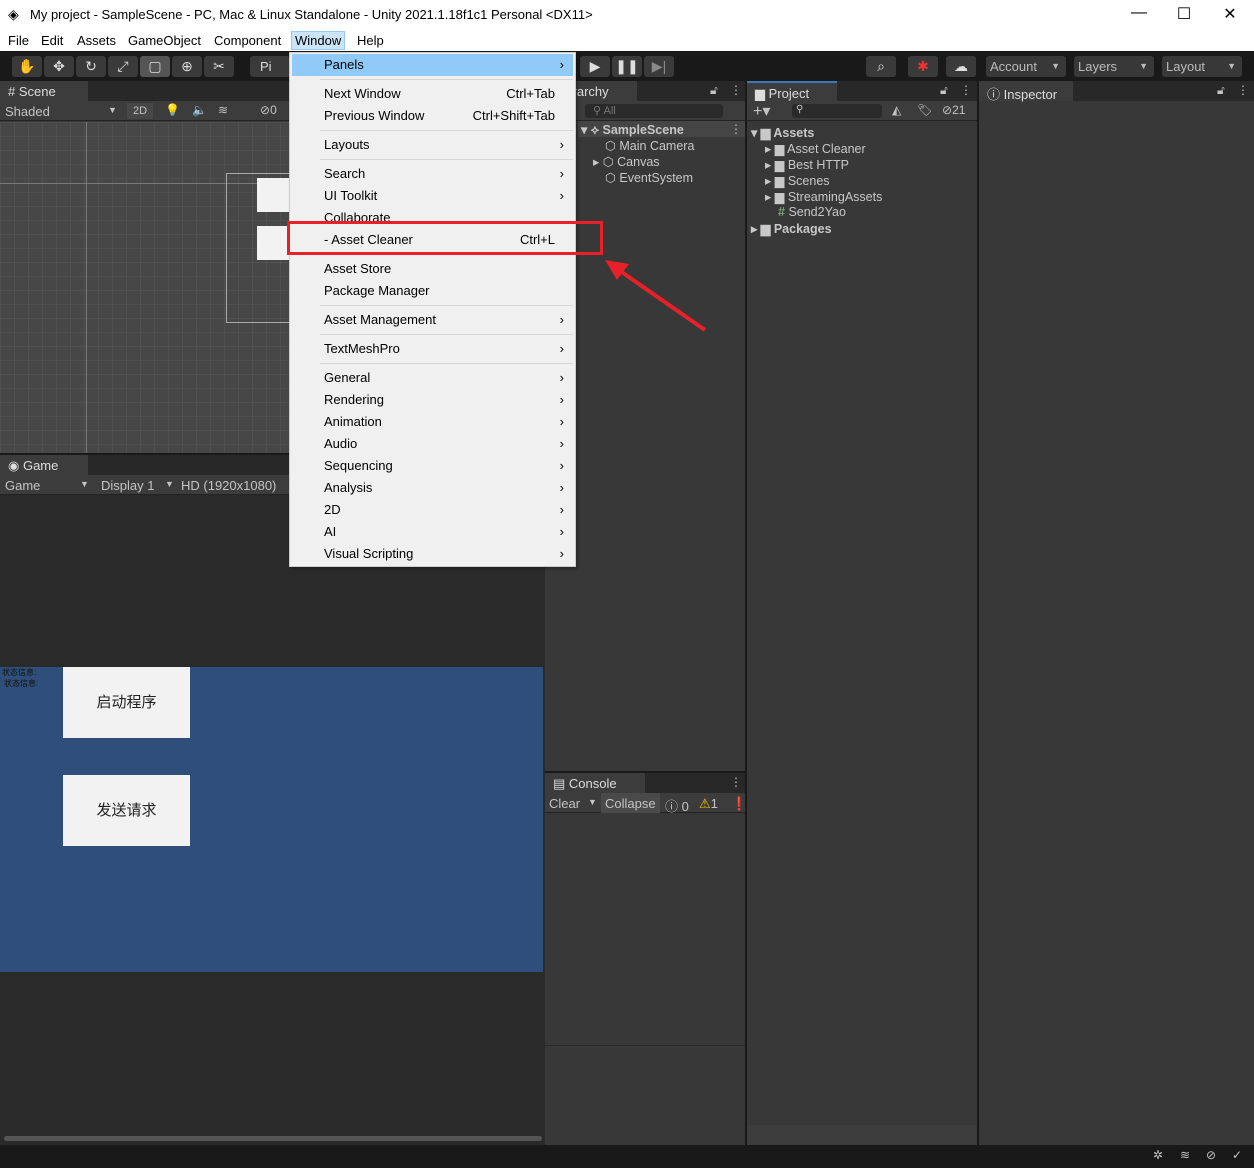  What do you see at coordinates (432, 532) in the screenshot?
I see `menu-item-ai: AI ›` at bounding box center [432, 532].